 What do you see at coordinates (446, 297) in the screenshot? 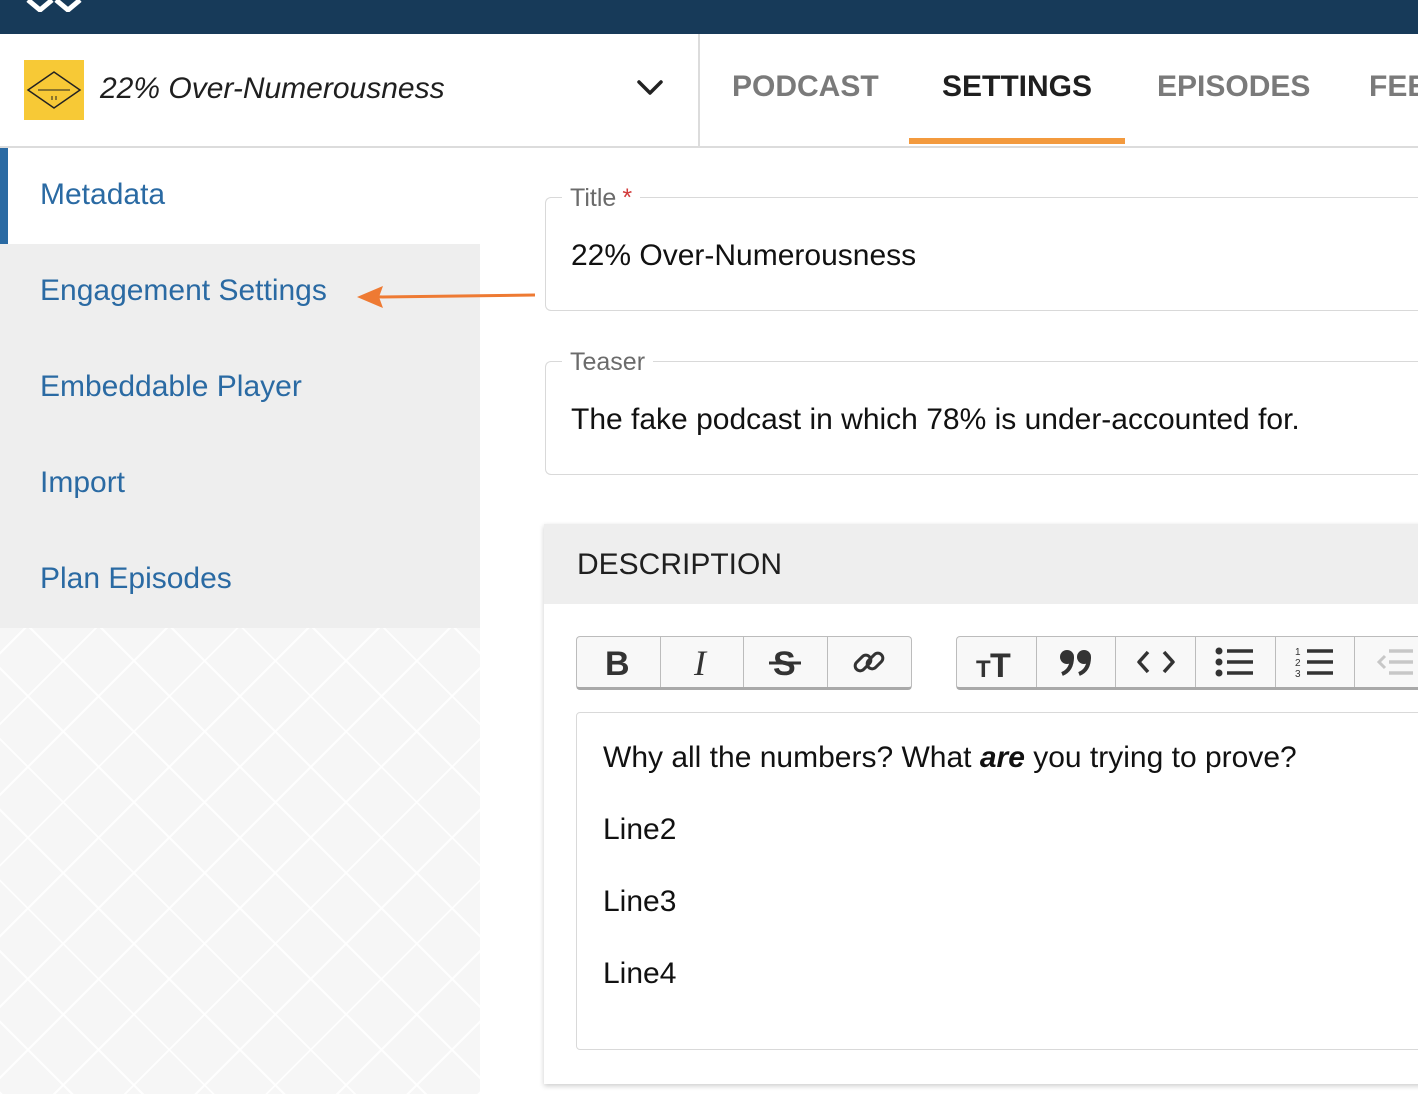
I see `annotation-arrow-icon` at bounding box center [446, 297].